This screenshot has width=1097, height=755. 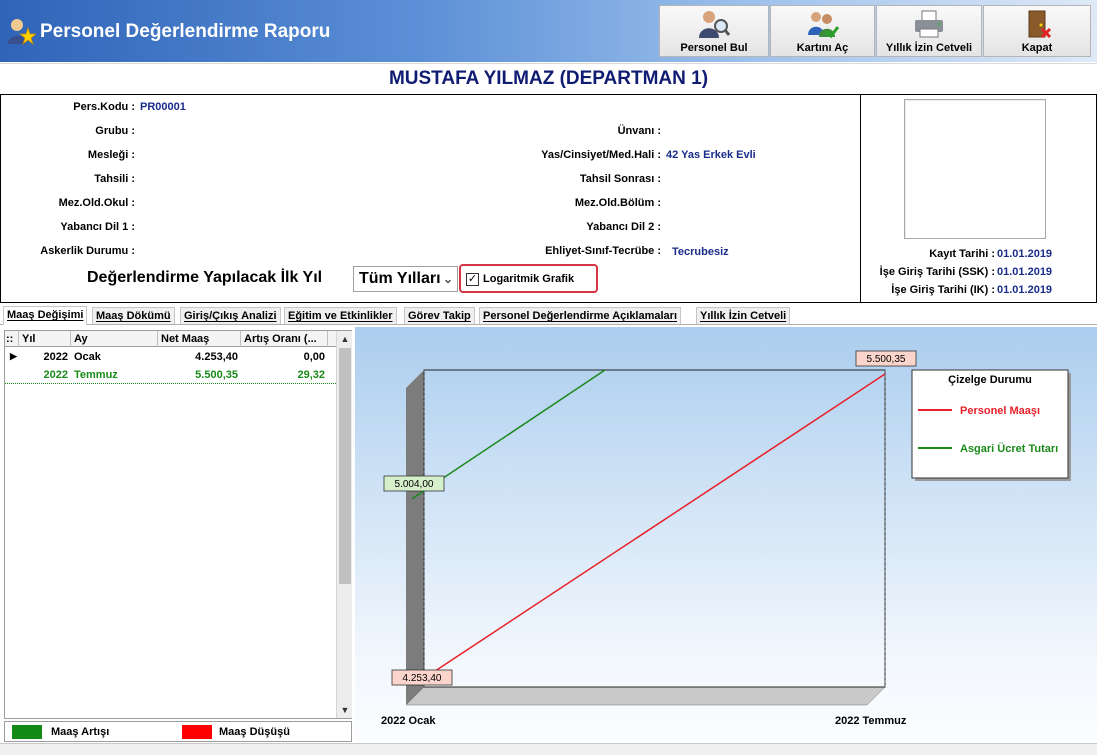 I want to click on x-tick-label: 2022 Ocak, so click(x=408, y=721).